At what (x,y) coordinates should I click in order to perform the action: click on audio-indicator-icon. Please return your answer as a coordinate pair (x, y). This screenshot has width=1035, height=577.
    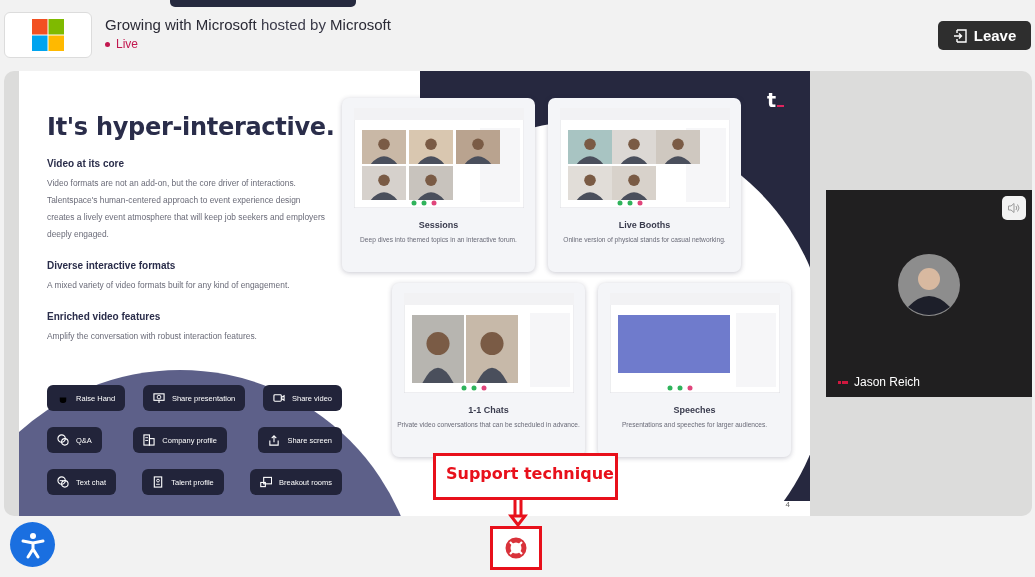
    Looking at the image, I should click on (843, 382).